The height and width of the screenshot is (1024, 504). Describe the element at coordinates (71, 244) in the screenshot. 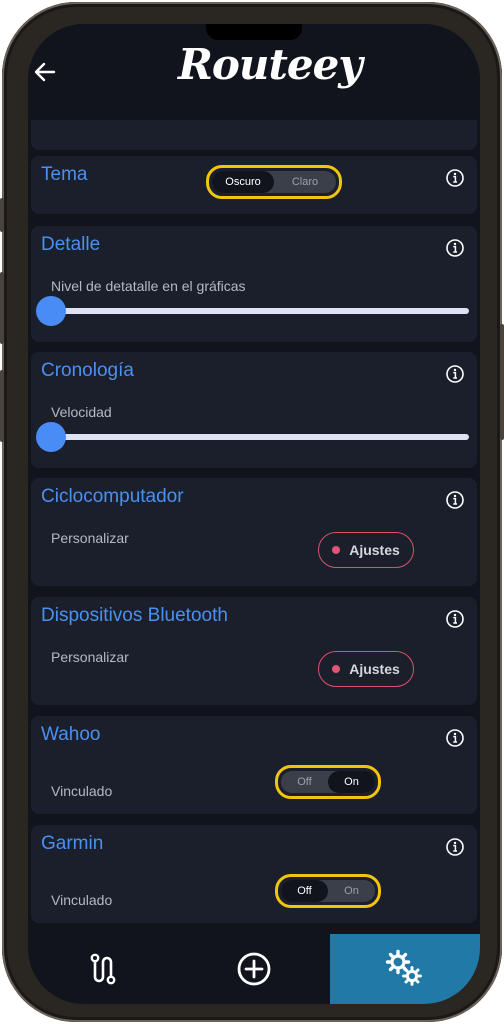

I see `detalle-title: Detalle` at that location.